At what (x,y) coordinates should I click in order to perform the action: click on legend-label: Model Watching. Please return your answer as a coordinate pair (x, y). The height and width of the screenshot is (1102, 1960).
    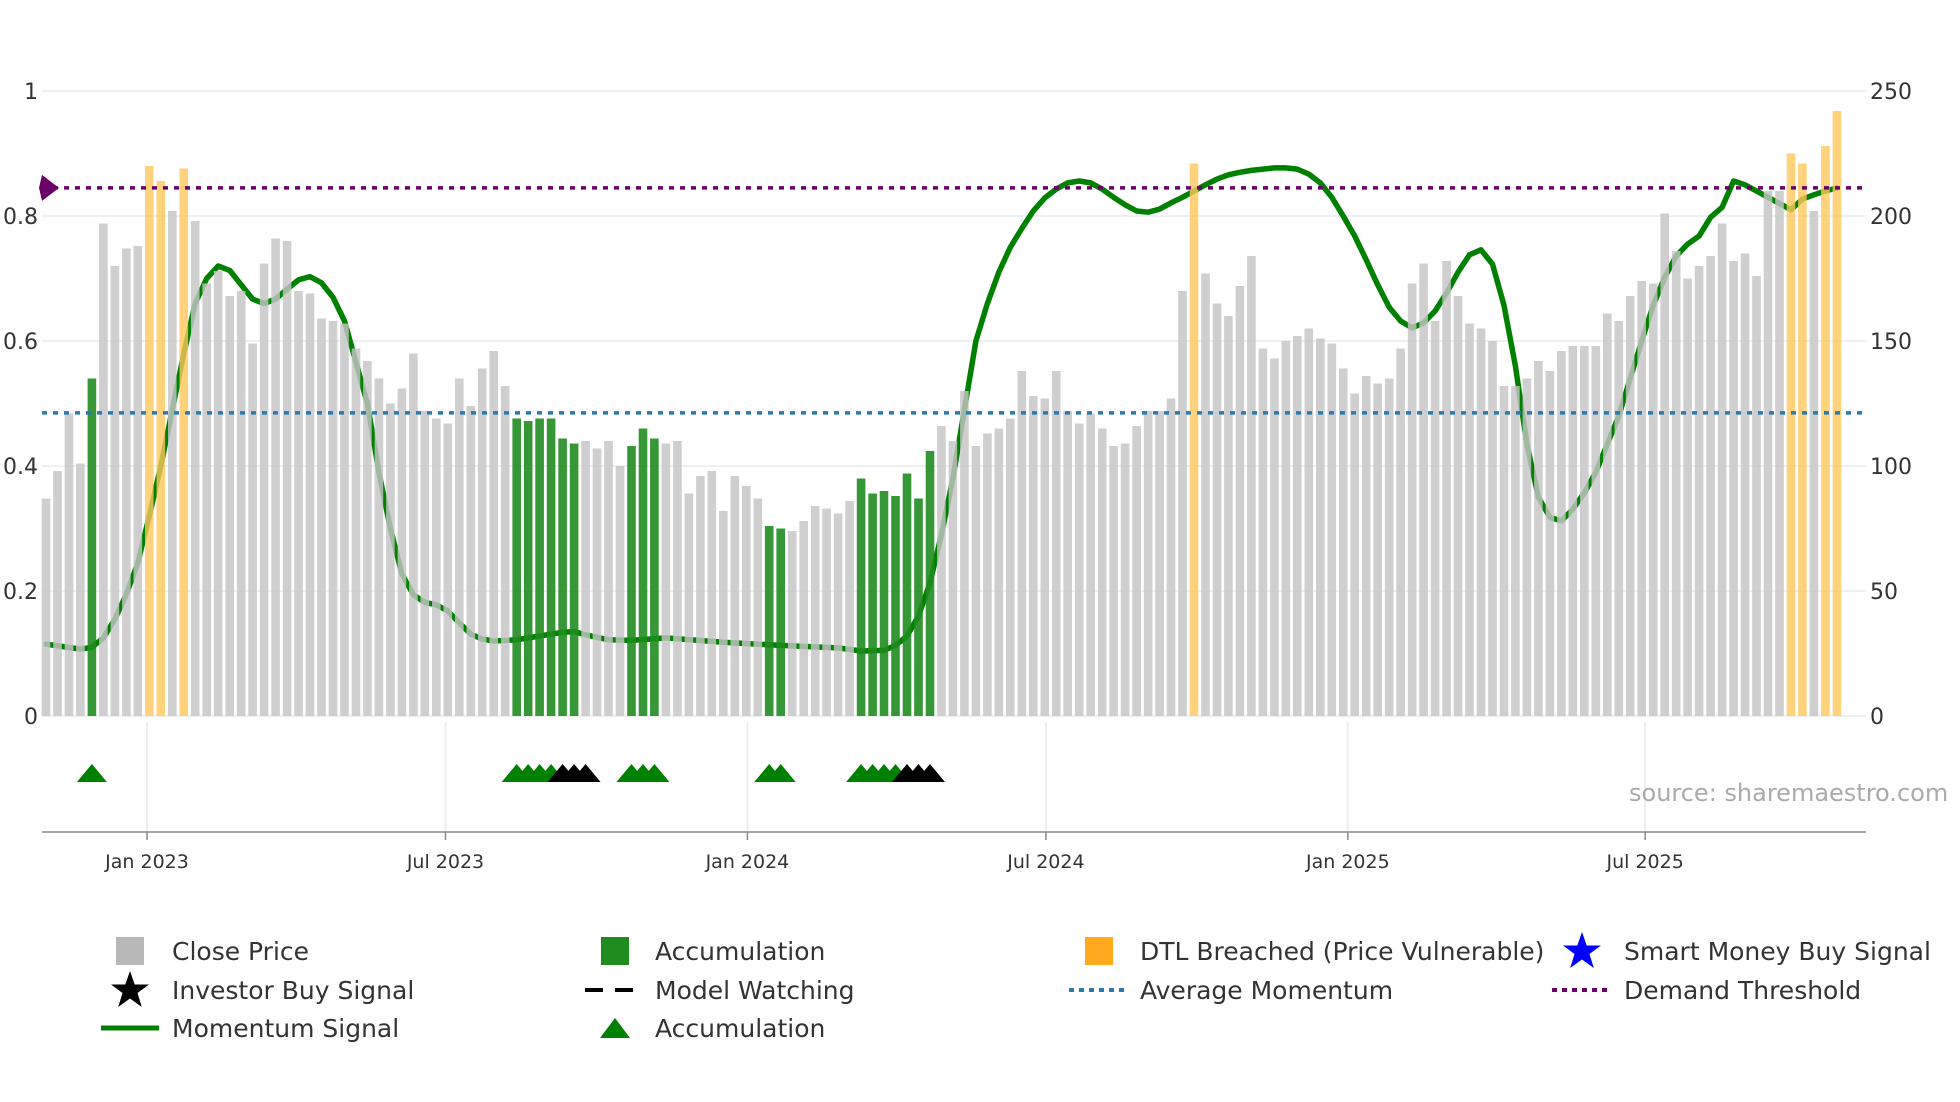
    Looking at the image, I should click on (755, 990).